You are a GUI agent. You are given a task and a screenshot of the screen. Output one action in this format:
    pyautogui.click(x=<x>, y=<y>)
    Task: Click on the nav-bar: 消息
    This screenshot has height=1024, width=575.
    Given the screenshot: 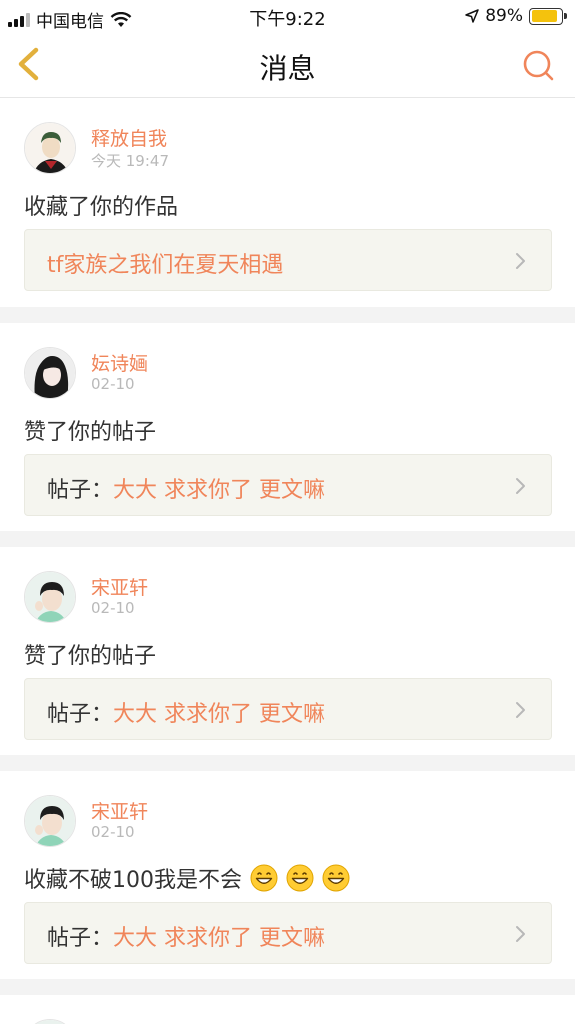 What is the action you would take?
    pyautogui.click(x=287, y=65)
    